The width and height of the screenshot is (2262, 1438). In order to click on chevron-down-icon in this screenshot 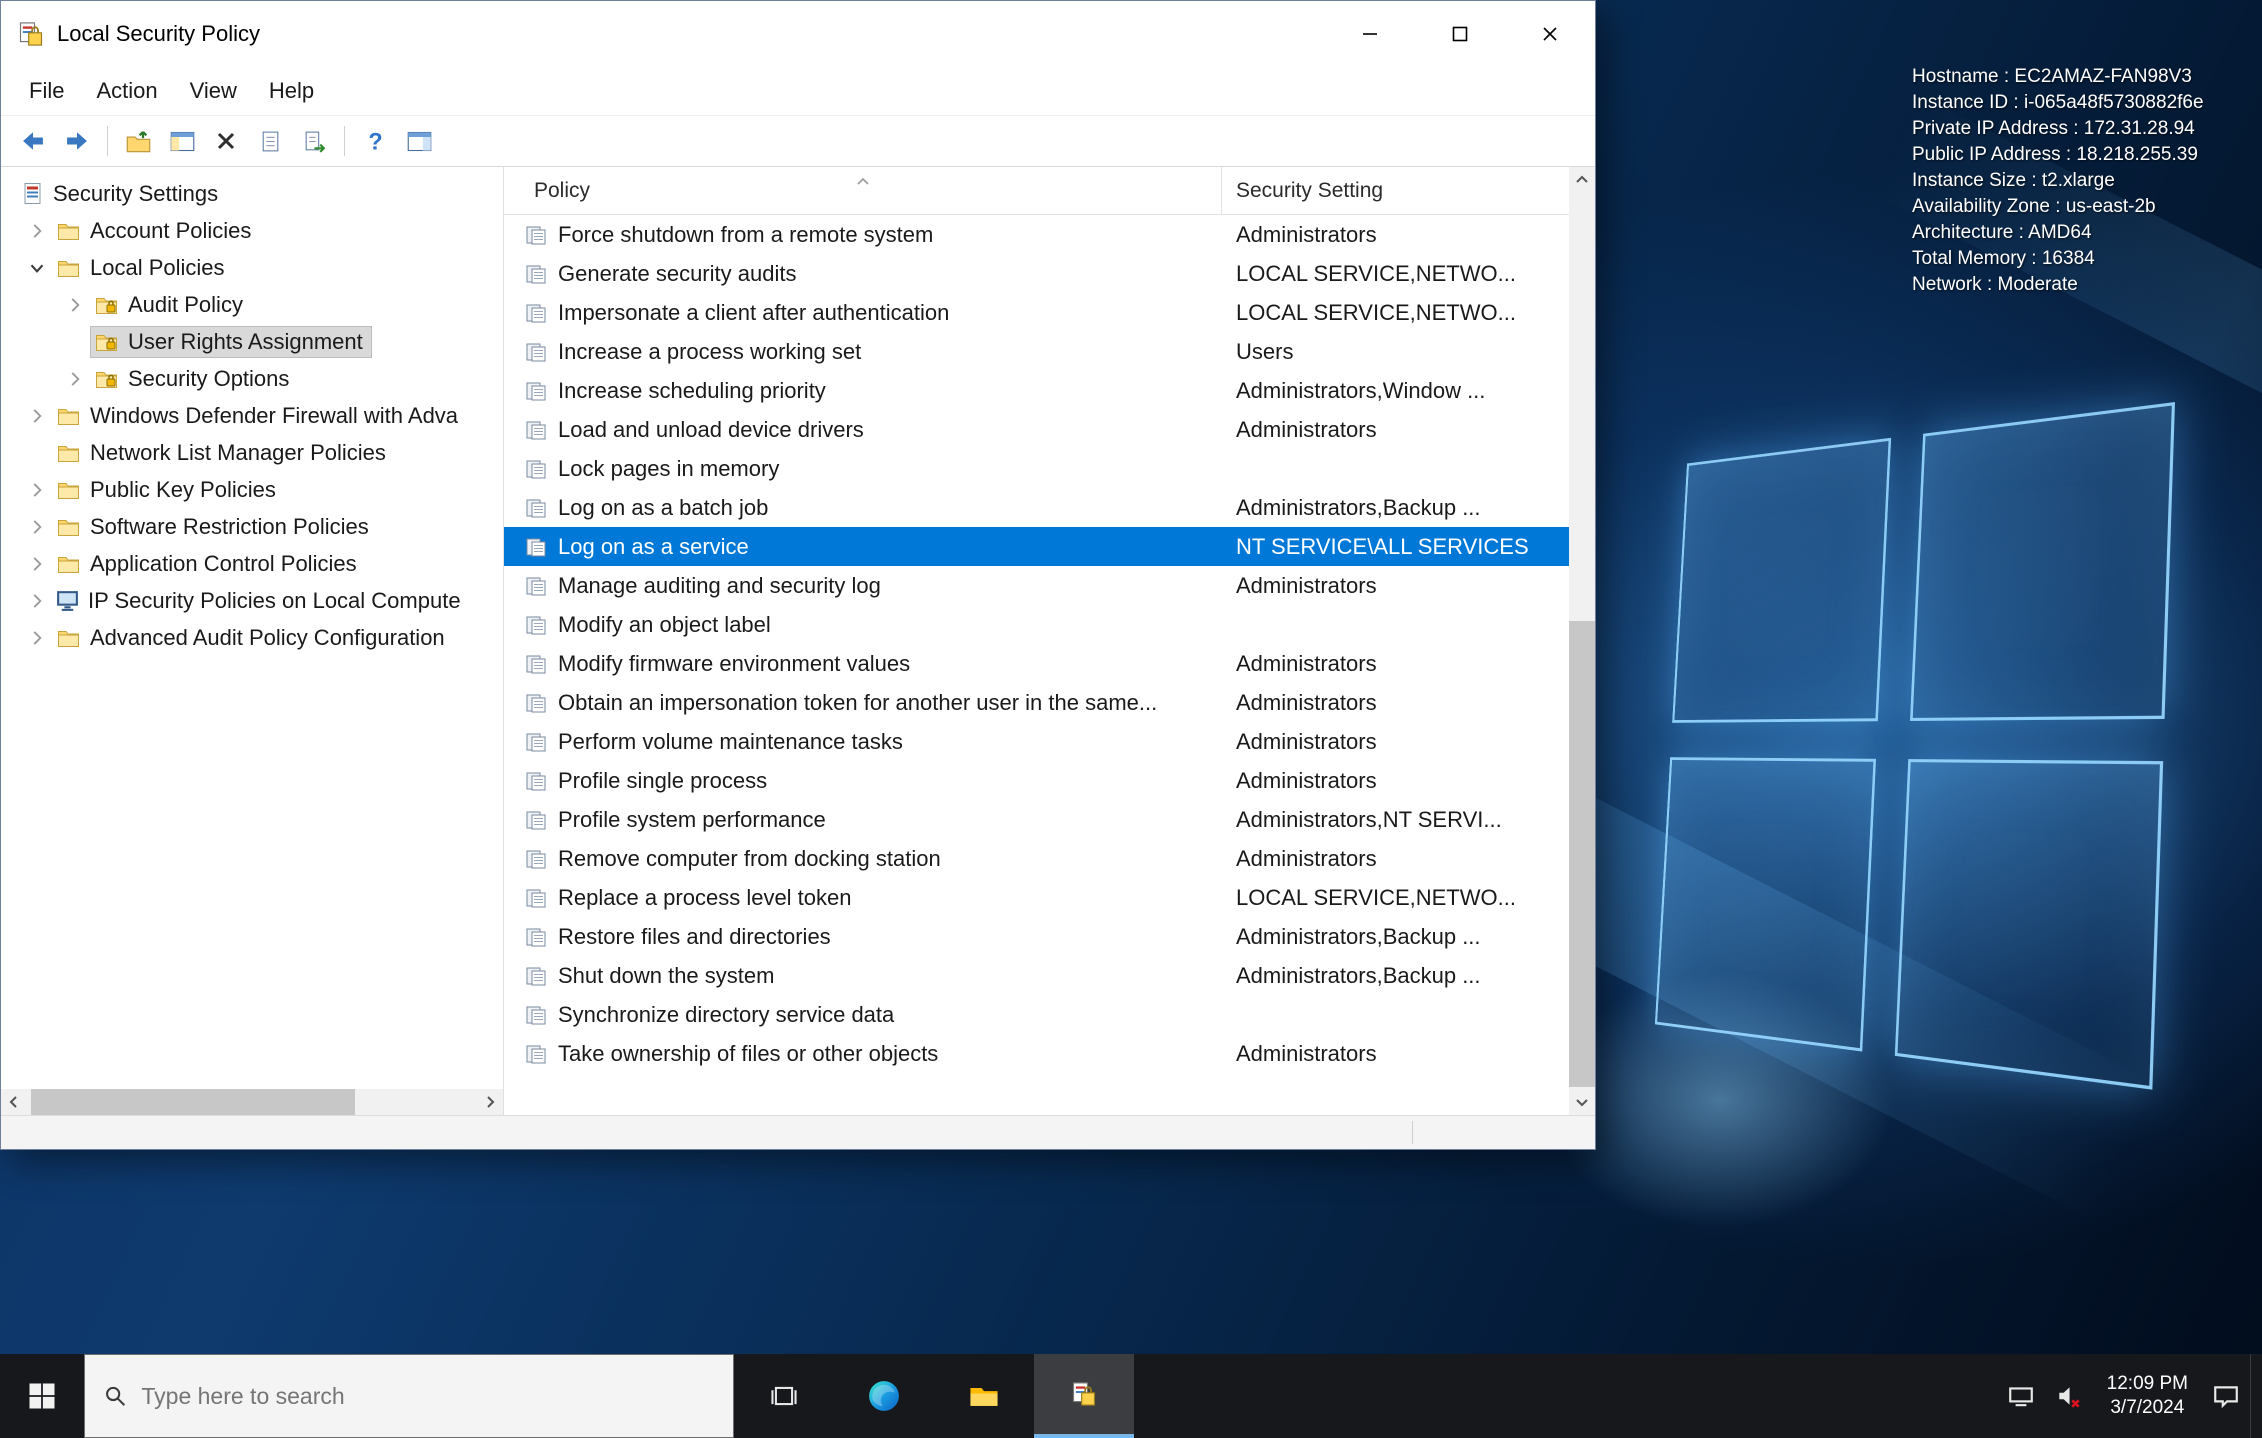, I will do `click(37, 268)`.